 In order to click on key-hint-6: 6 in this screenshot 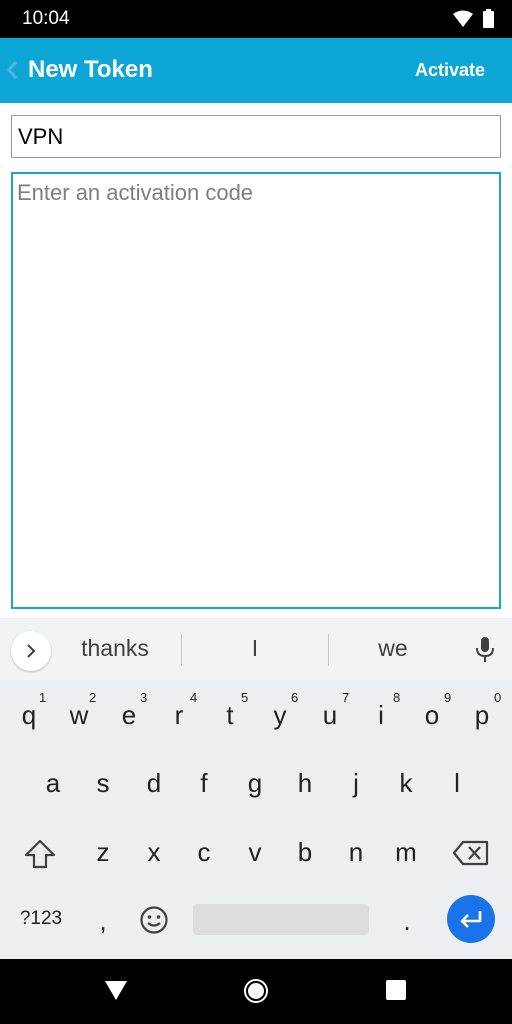, I will do `click(295, 697)`.